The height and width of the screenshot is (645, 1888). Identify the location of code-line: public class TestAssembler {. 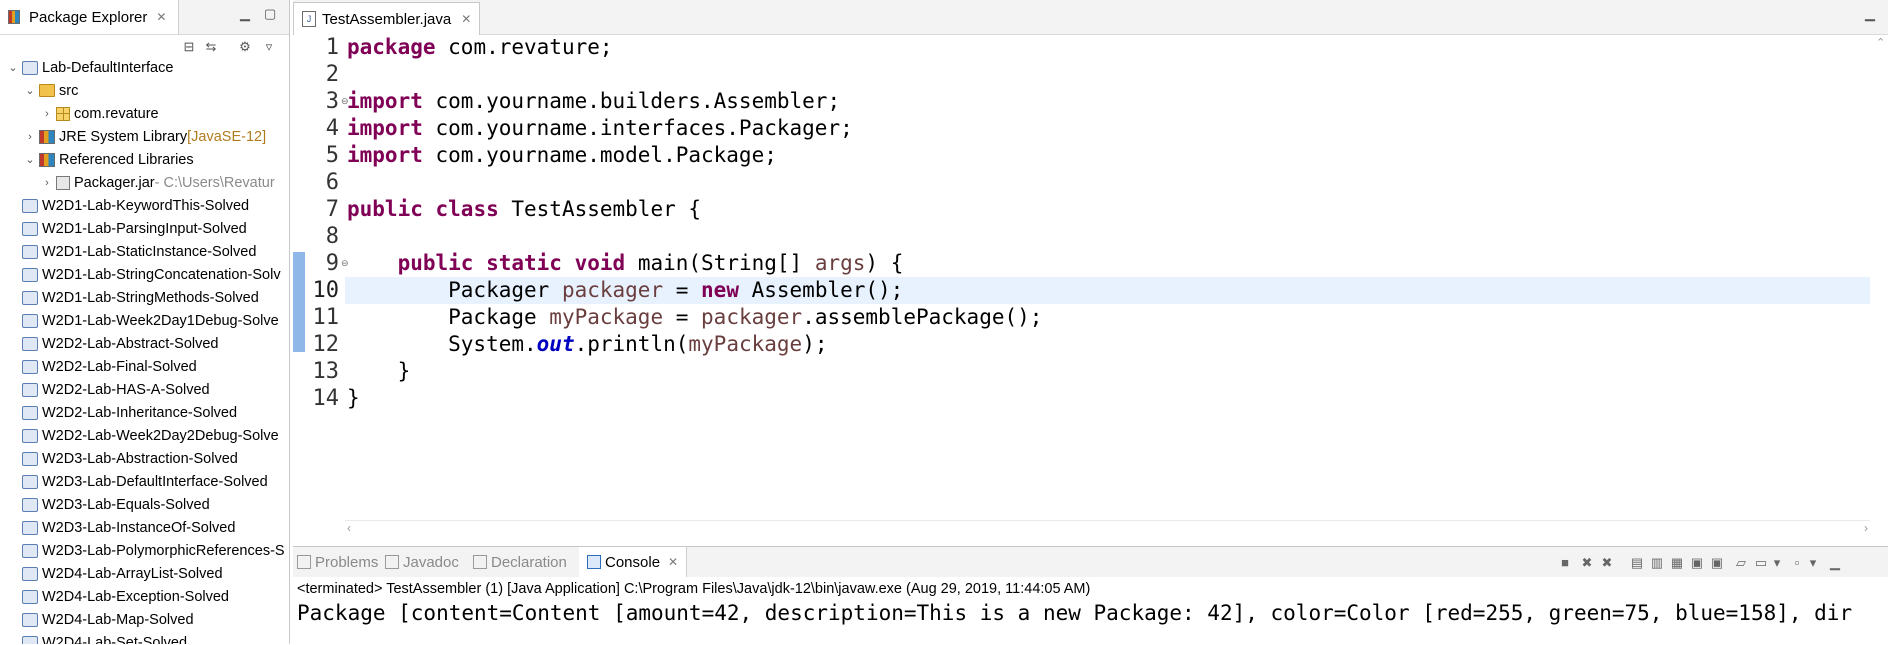
(1107, 209).